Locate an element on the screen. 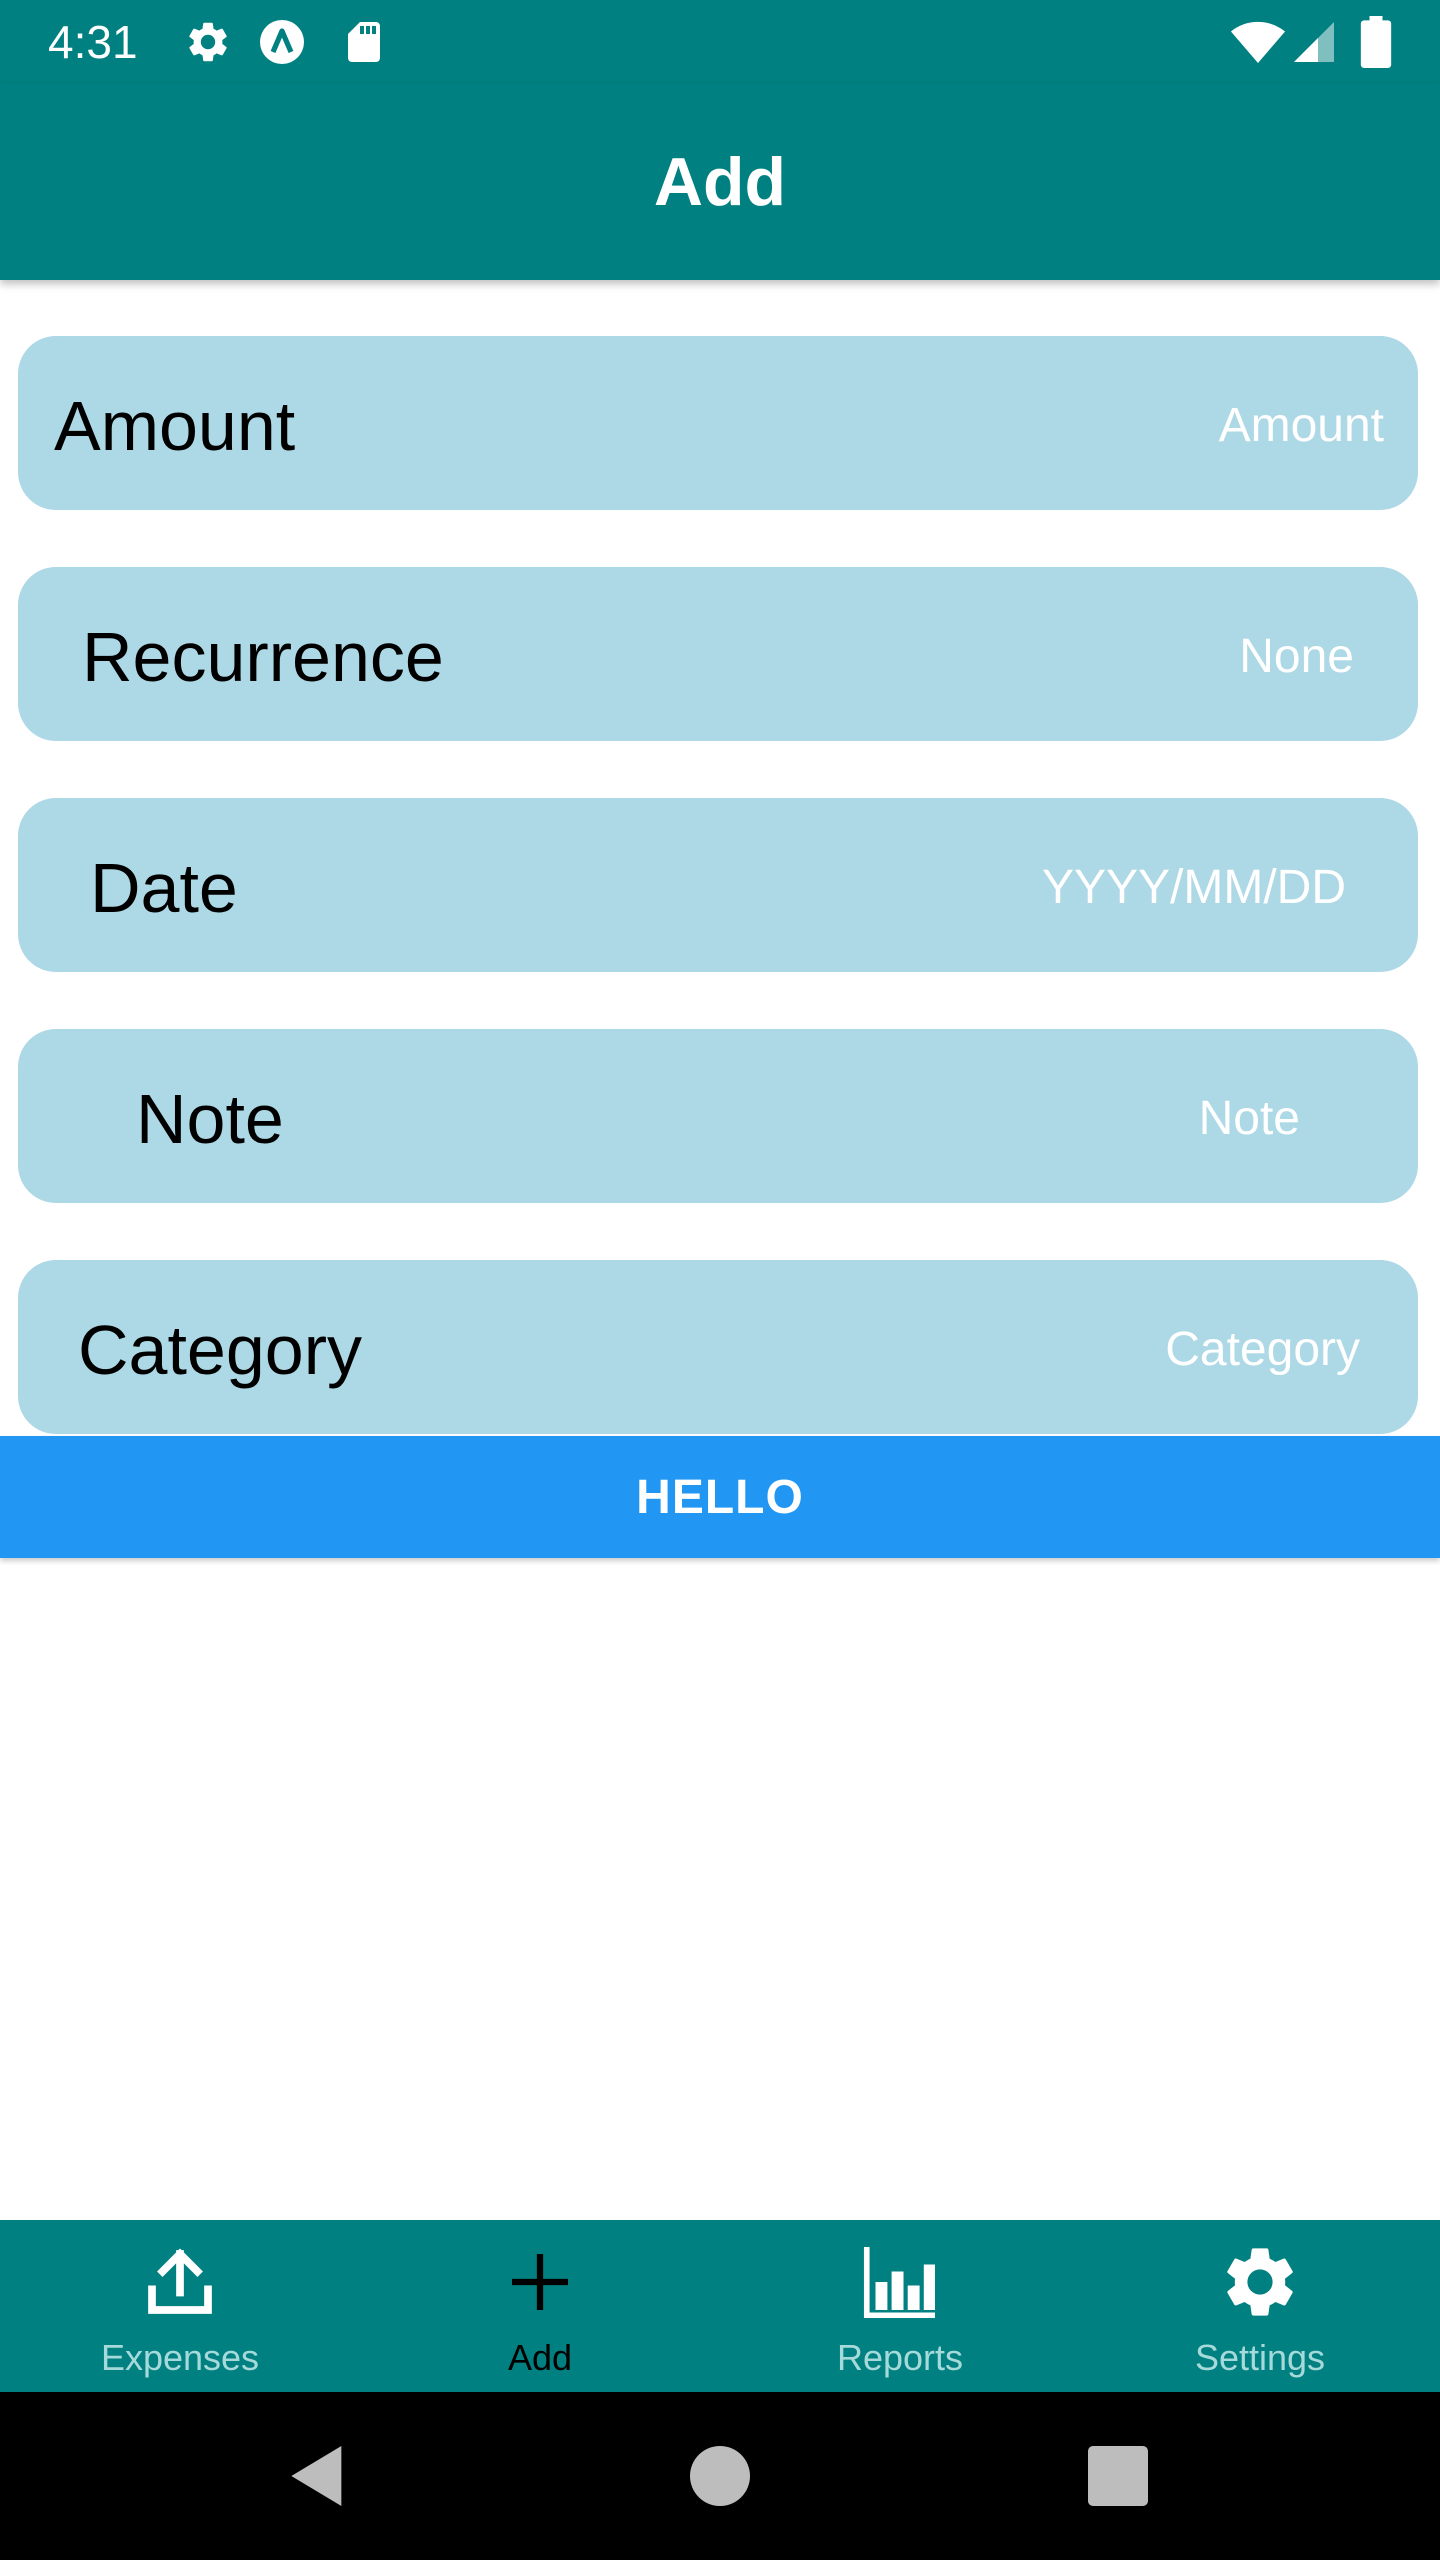 This screenshot has height=2560, width=1440. tab-expenses-label: Expenses is located at coordinates (180, 2357).